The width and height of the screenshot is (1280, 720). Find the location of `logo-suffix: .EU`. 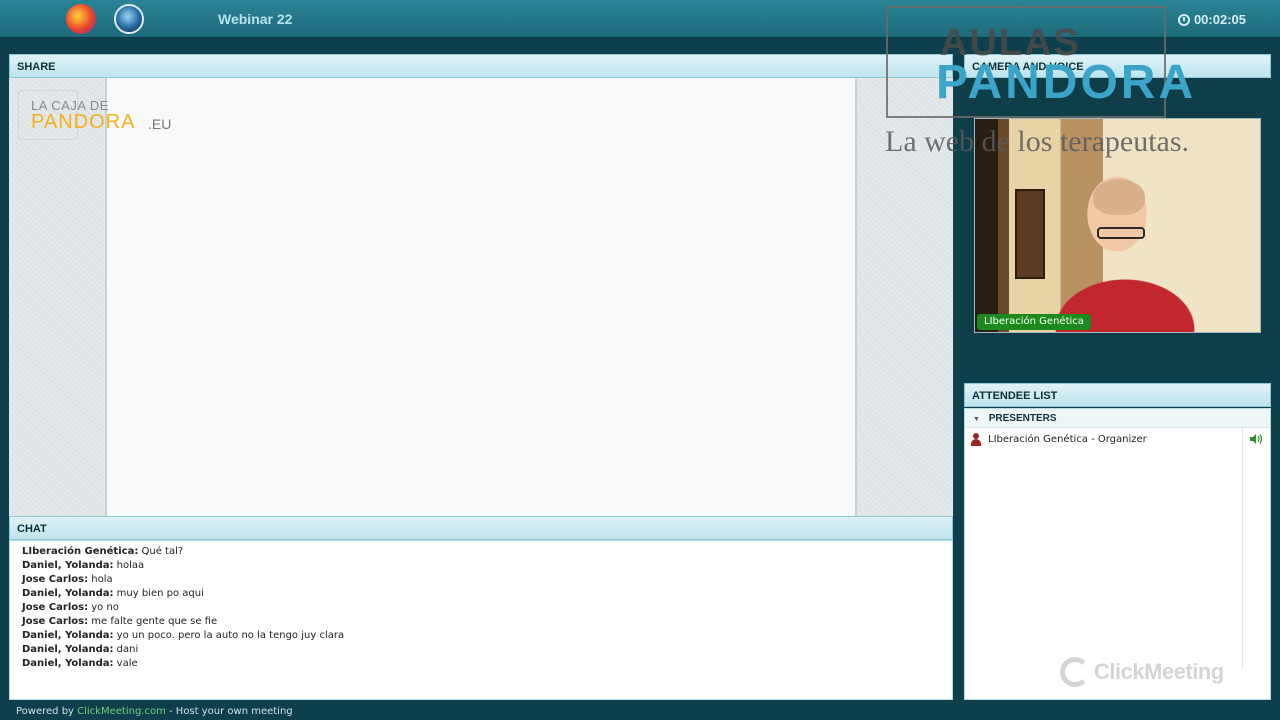

logo-suffix: .EU is located at coordinates (160, 124).